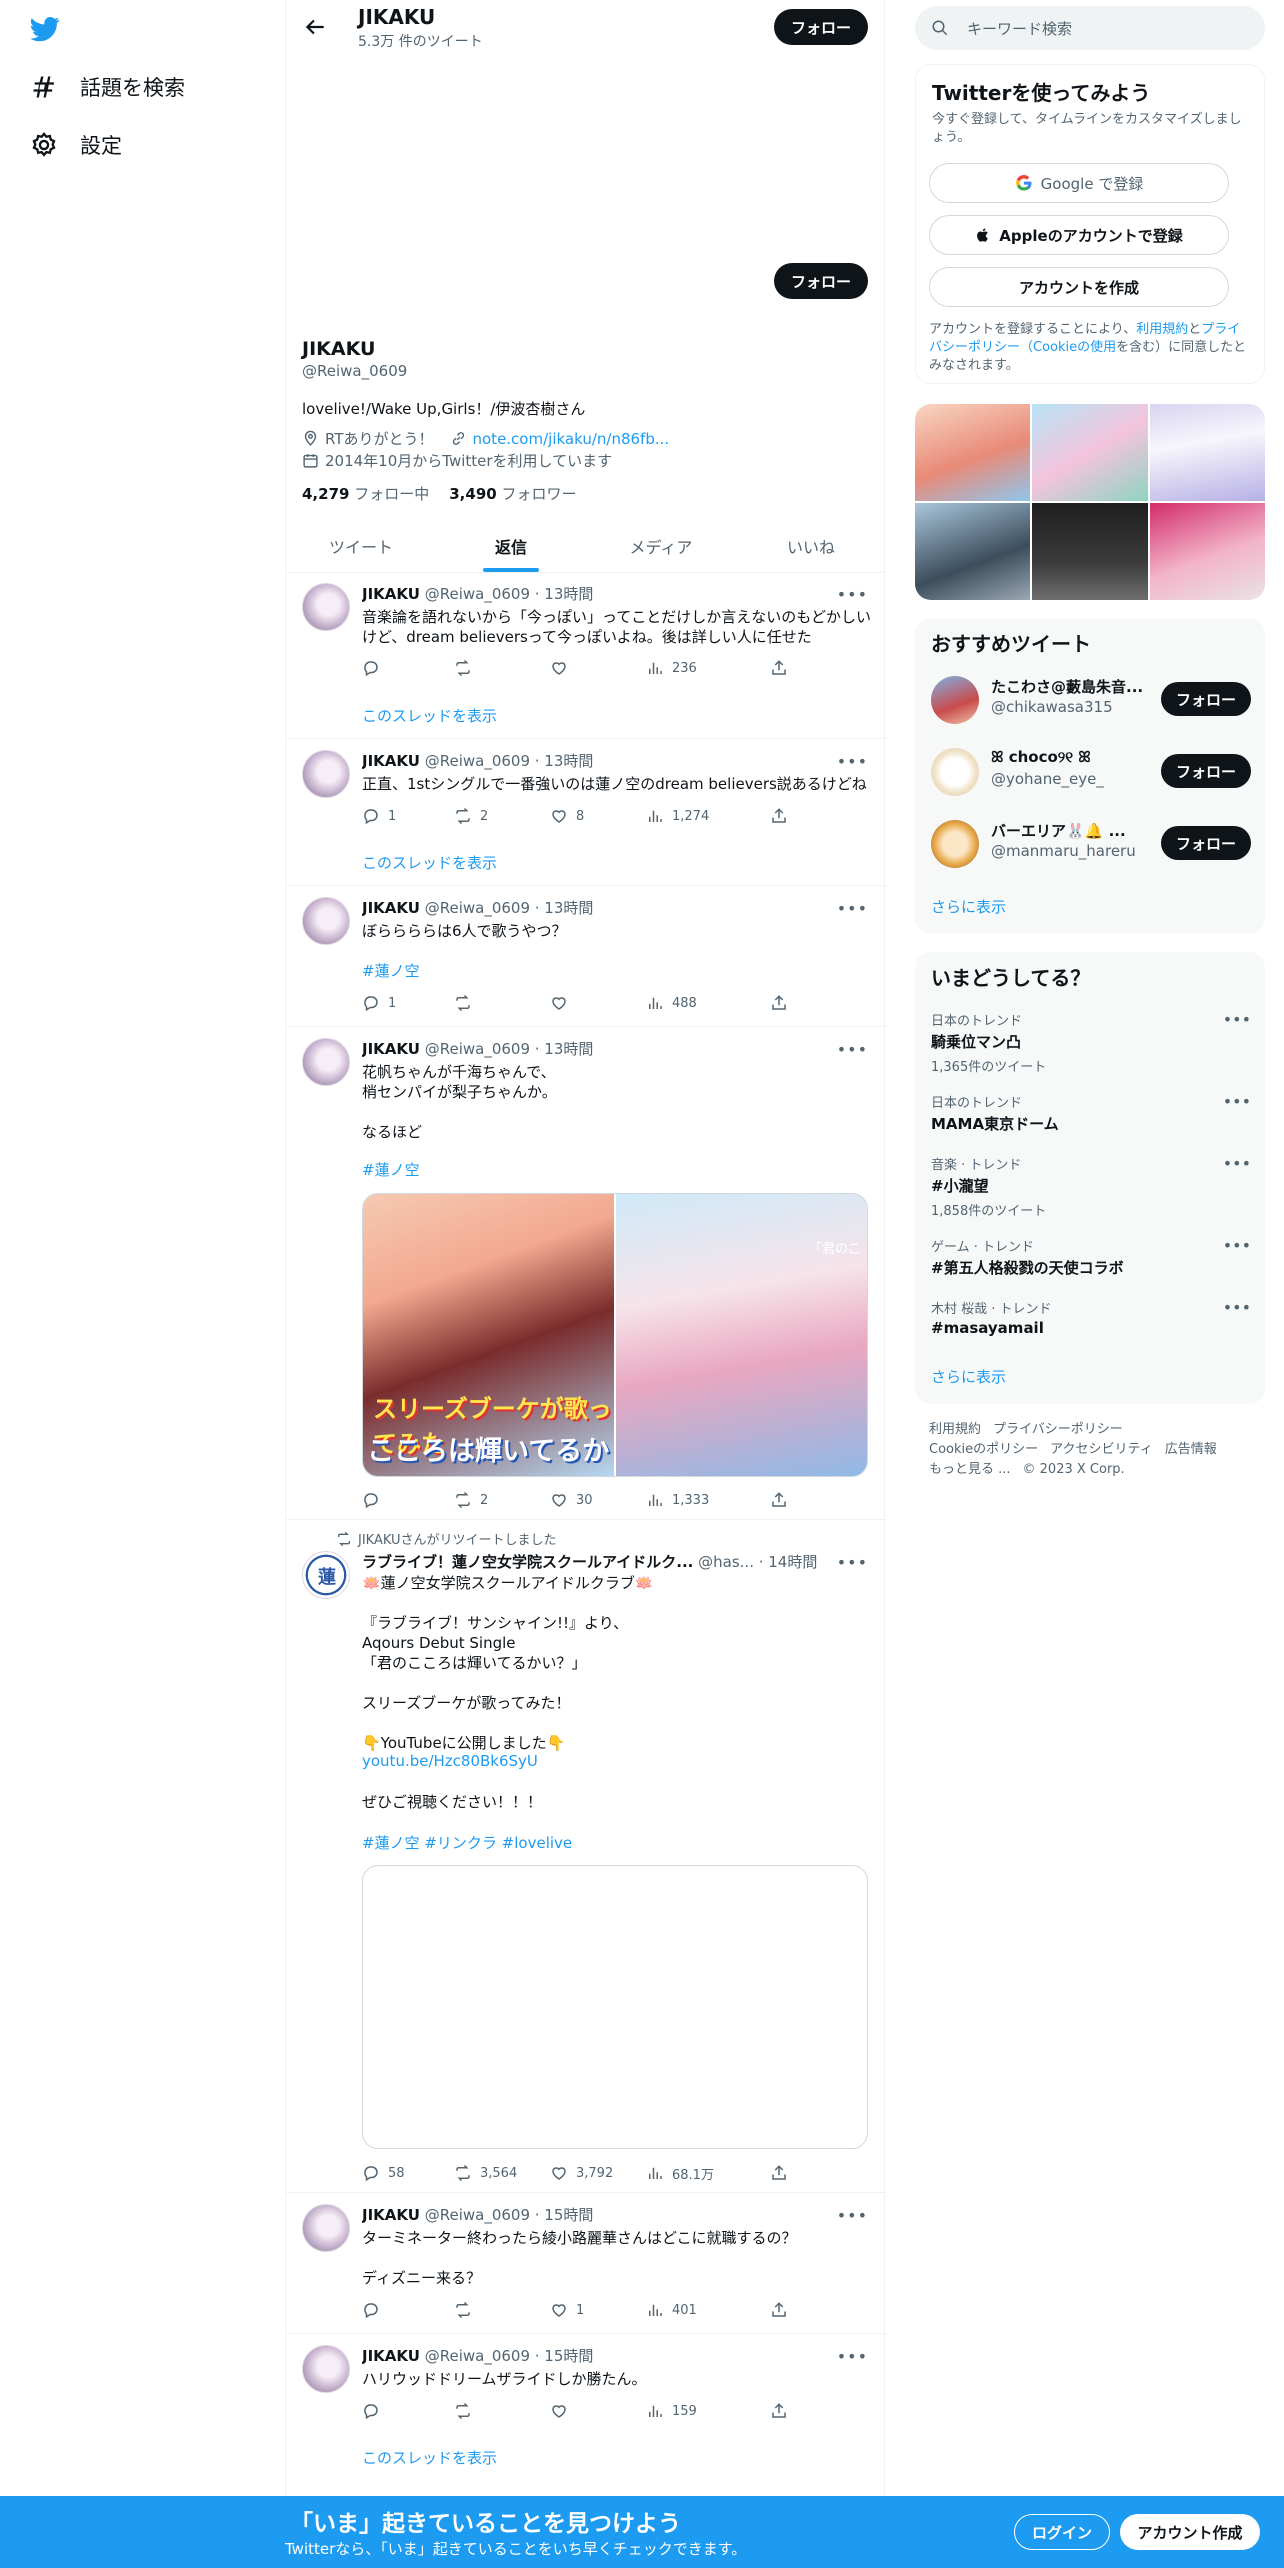 The width and height of the screenshot is (1284, 2568). What do you see at coordinates (571, 1500) in the screenshot?
I see `like-action: 30` at bounding box center [571, 1500].